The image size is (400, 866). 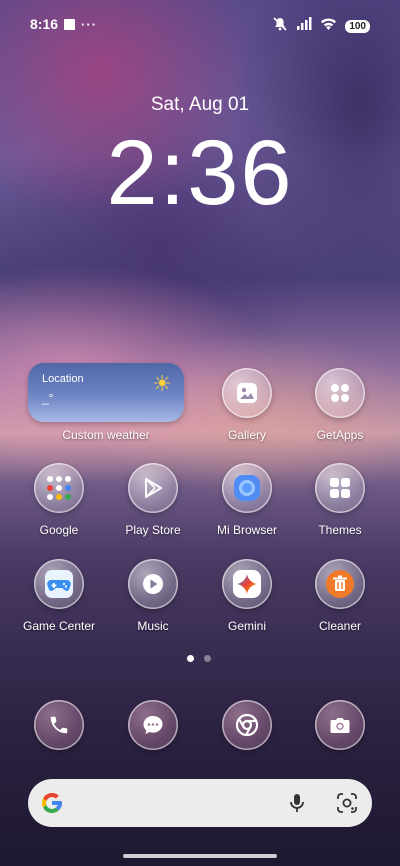 I want to click on status-time: 8:16, so click(x=44, y=24).